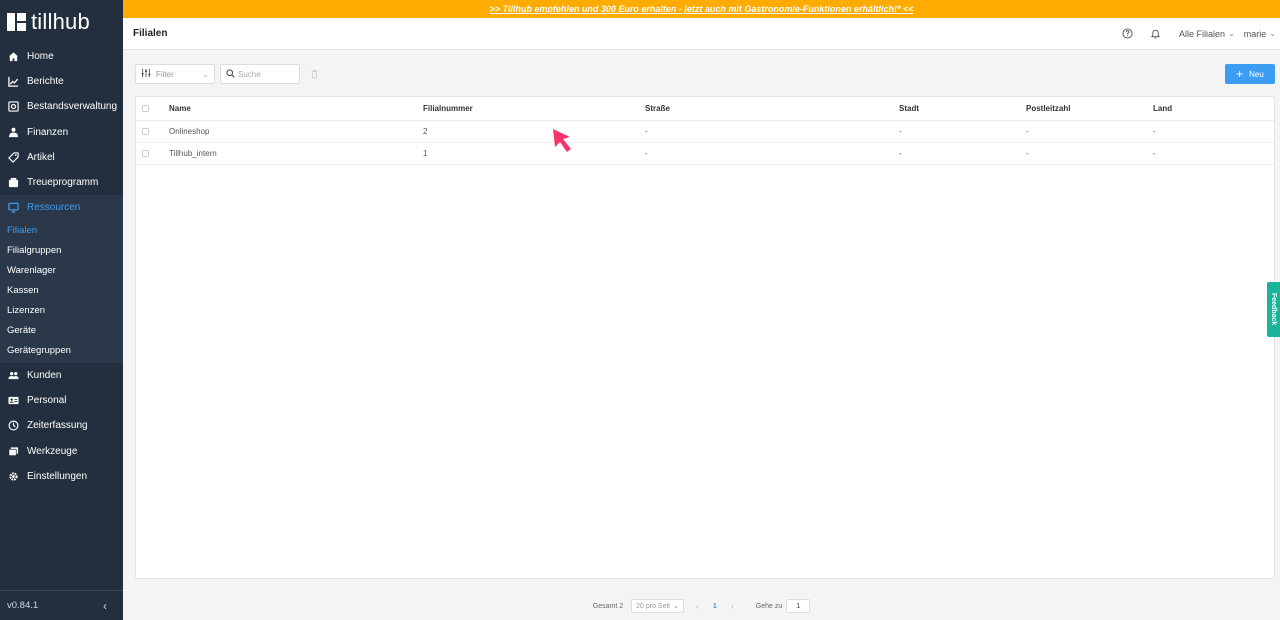 This screenshot has width=1280, height=620. Describe the element at coordinates (732, 606) in the screenshot. I see `next-page-icon: ›` at that location.